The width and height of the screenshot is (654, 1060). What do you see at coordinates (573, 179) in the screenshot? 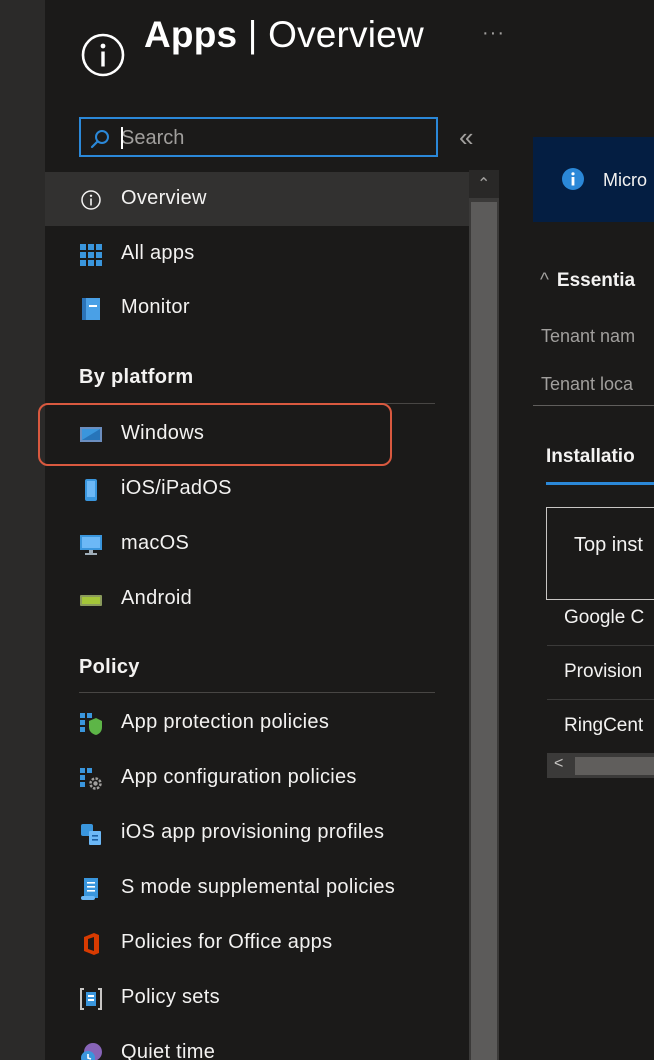
I see `info-filled-icon` at bounding box center [573, 179].